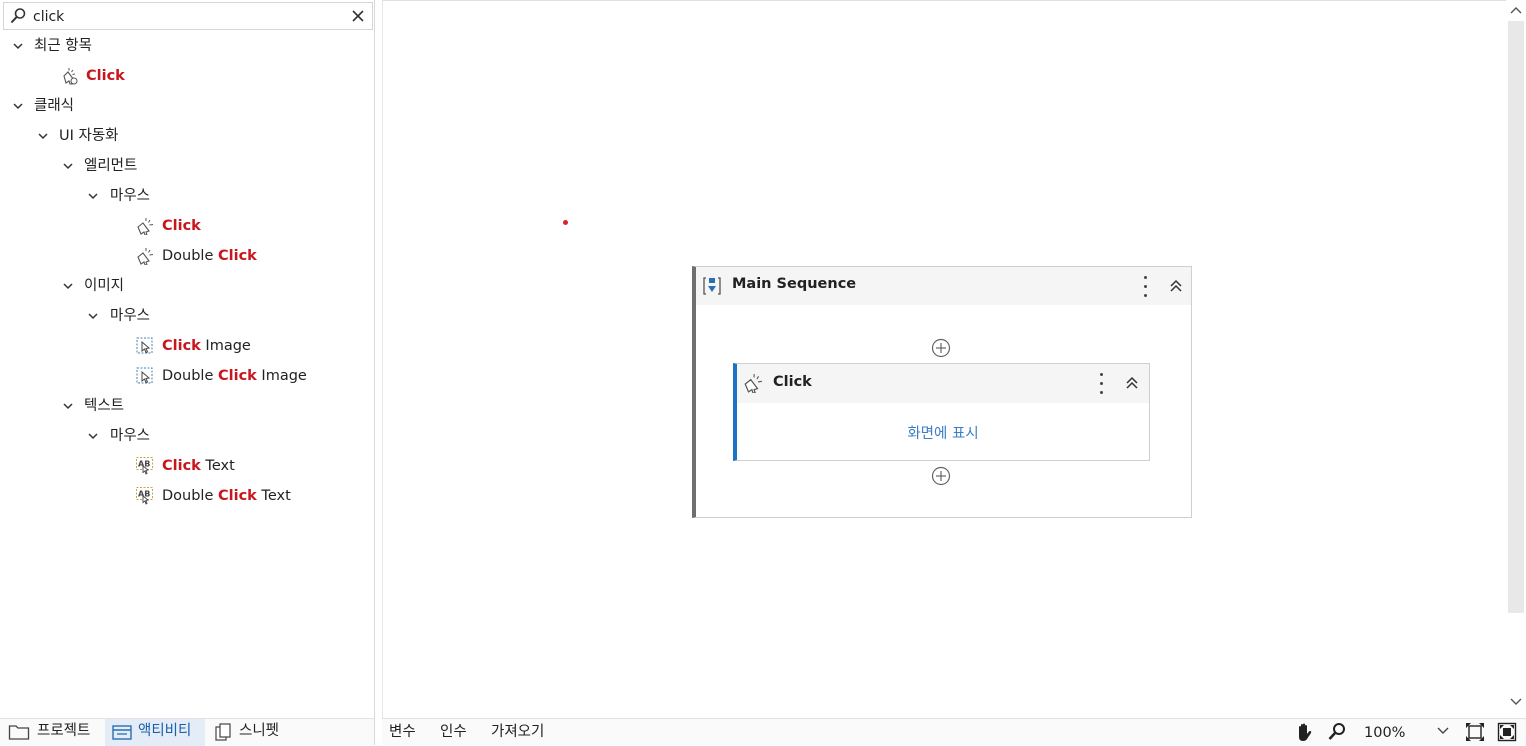 This screenshot has width=1526, height=746. I want to click on tab-variables: 변수, so click(402, 732).